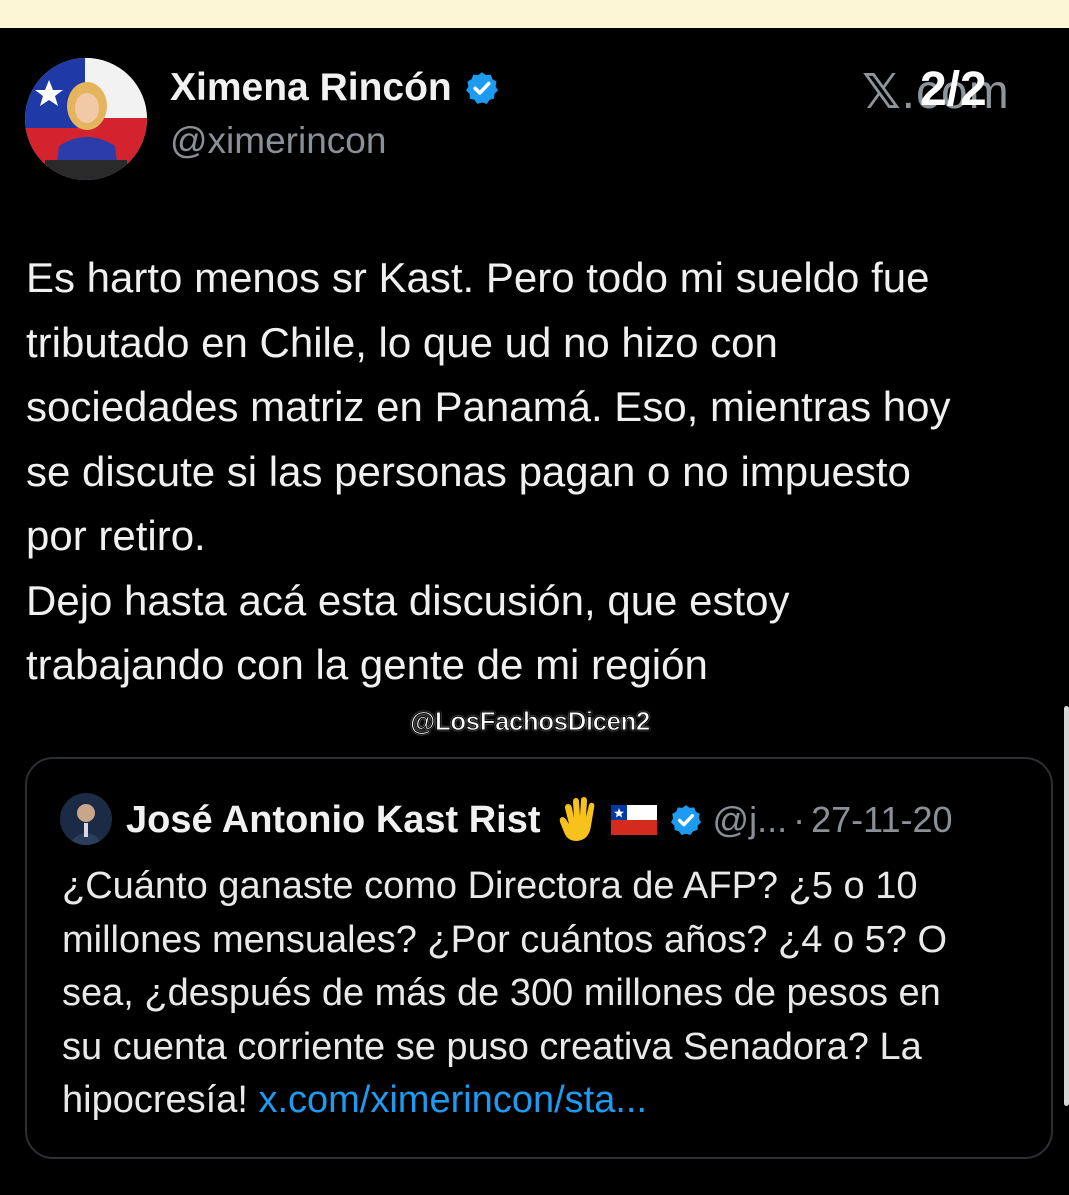  I want to click on quoted-author-avatar, so click(86, 819).